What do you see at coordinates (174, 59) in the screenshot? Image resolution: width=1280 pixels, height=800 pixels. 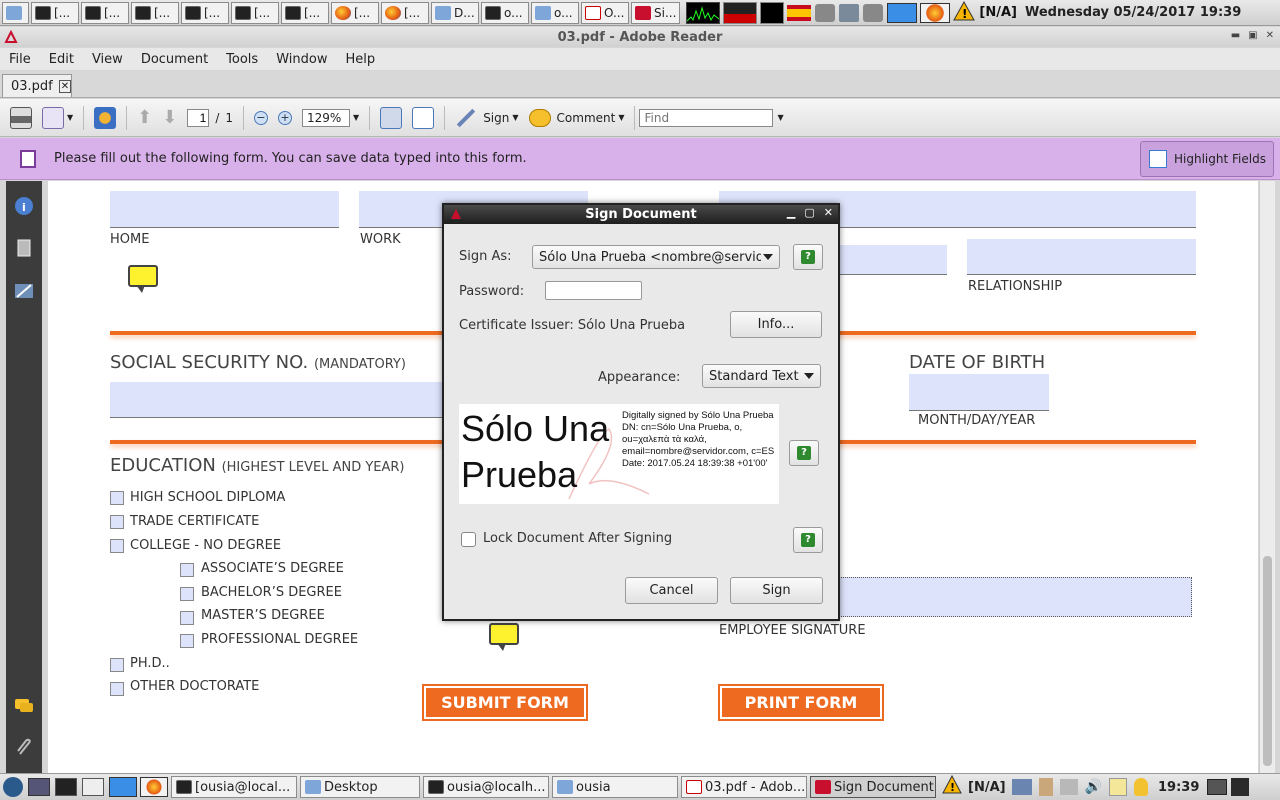 I see `menu-document: Document` at bounding box center [174, 59].